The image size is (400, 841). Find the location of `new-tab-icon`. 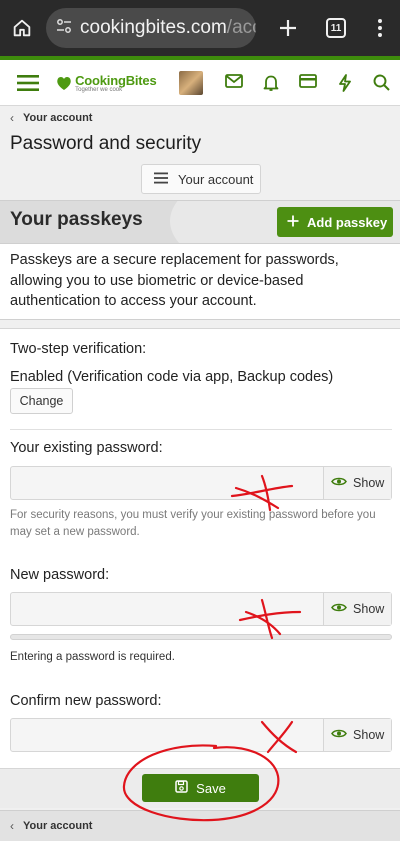

new-tab-icon is located at coordinates (288, 28).